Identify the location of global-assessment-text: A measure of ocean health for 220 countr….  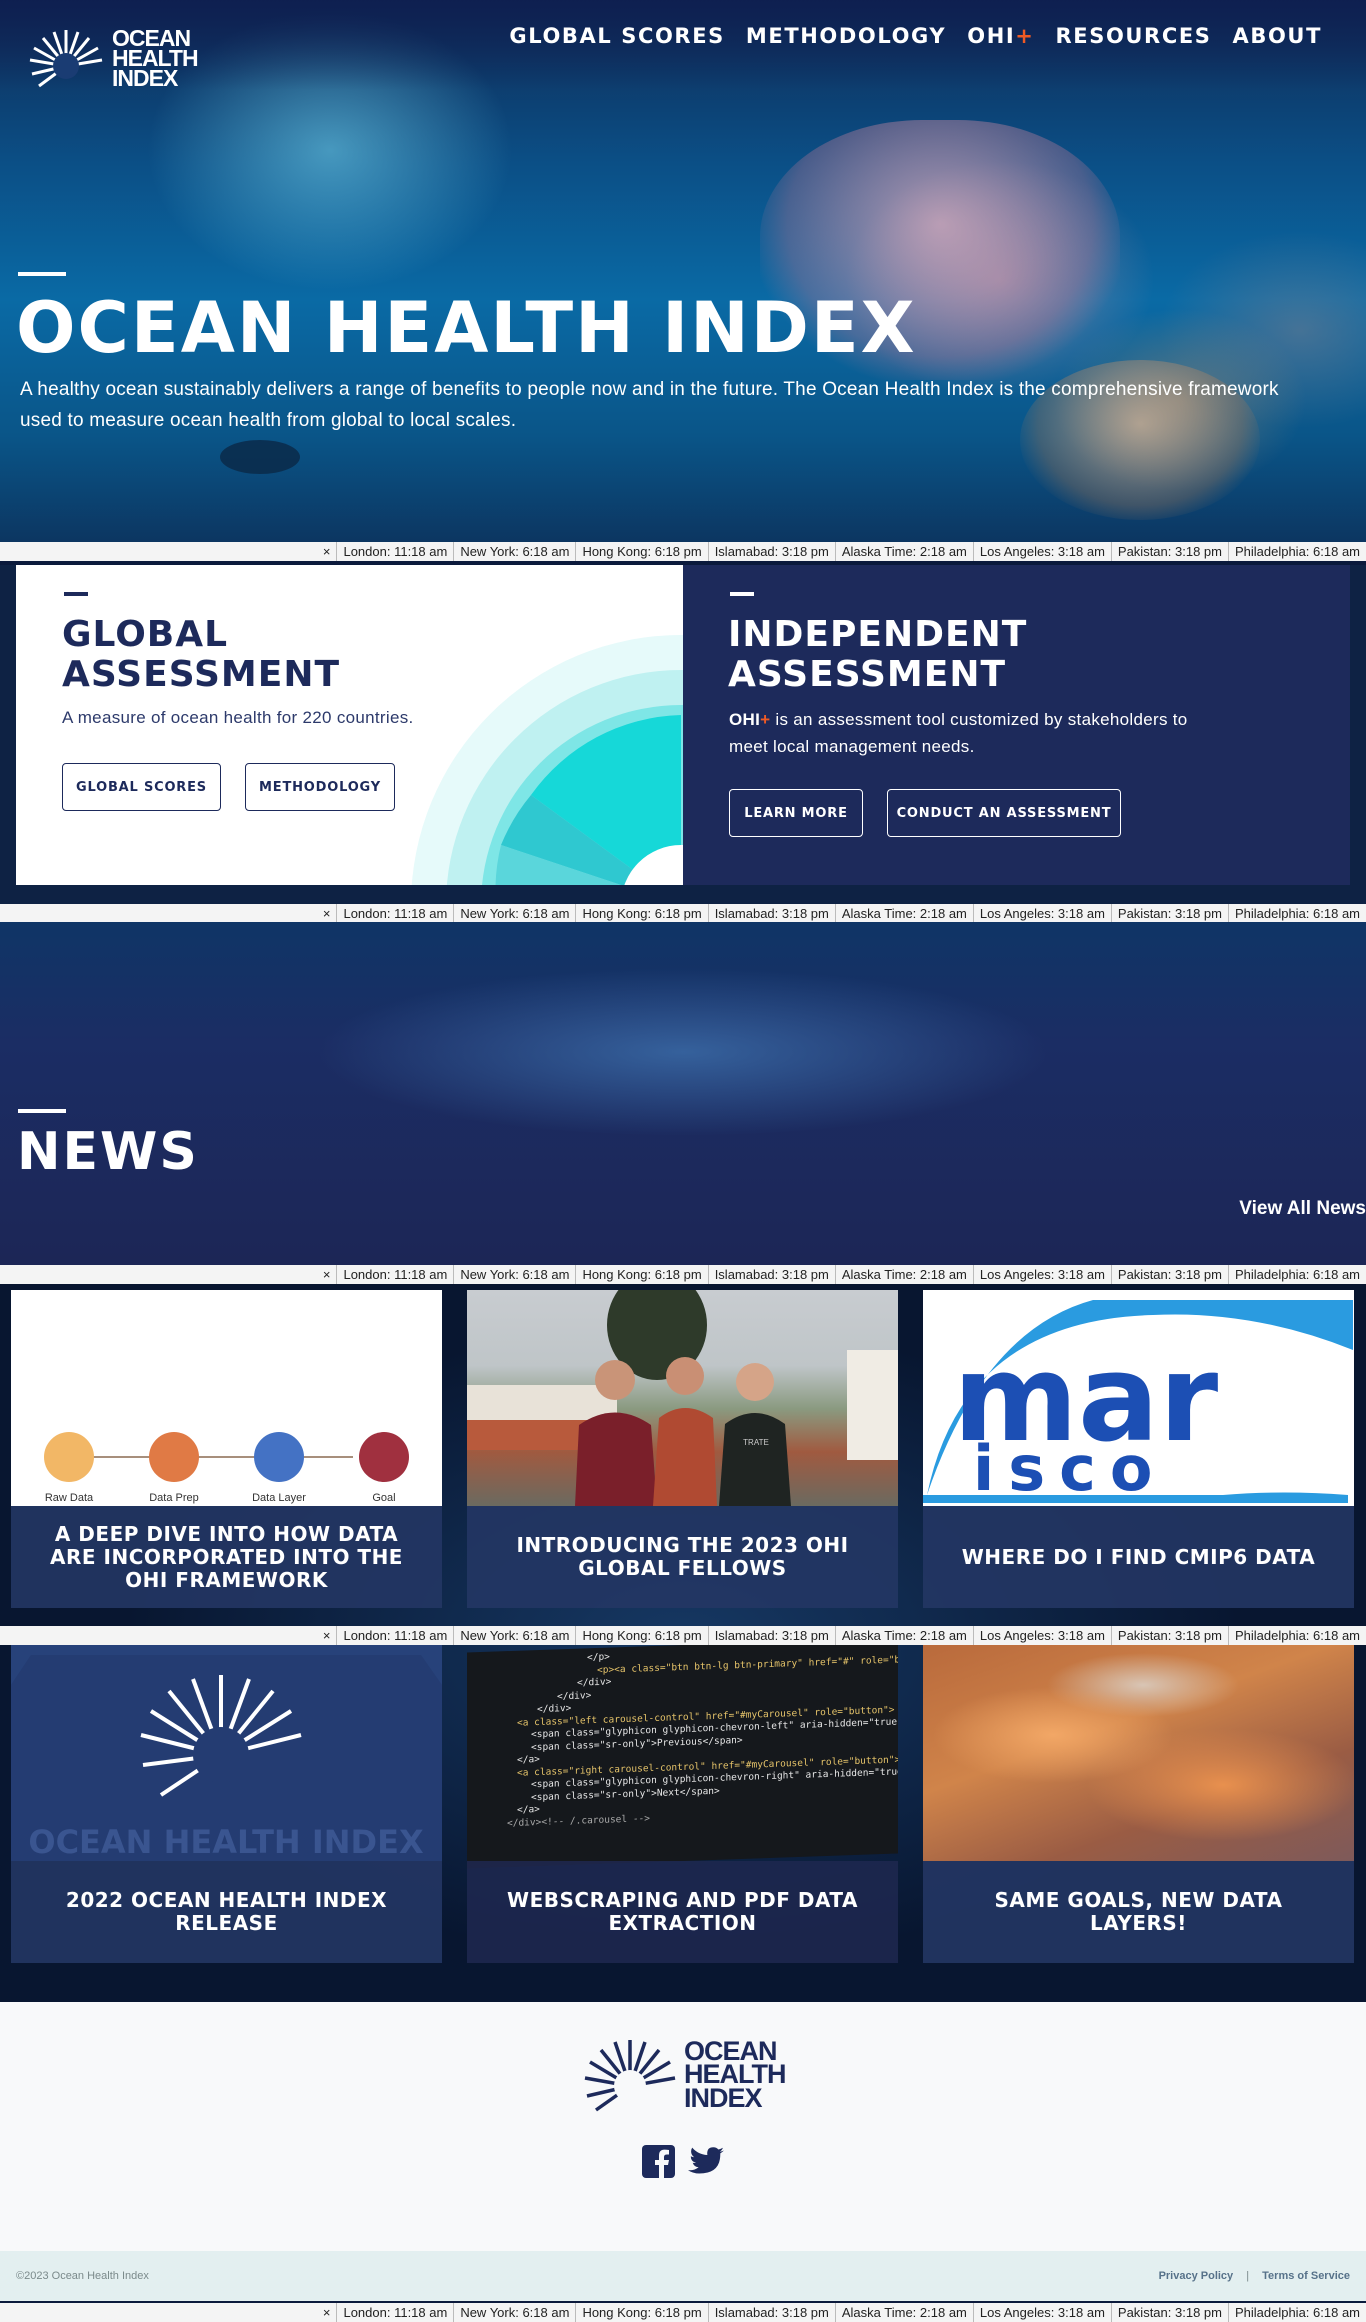
(238, 717).